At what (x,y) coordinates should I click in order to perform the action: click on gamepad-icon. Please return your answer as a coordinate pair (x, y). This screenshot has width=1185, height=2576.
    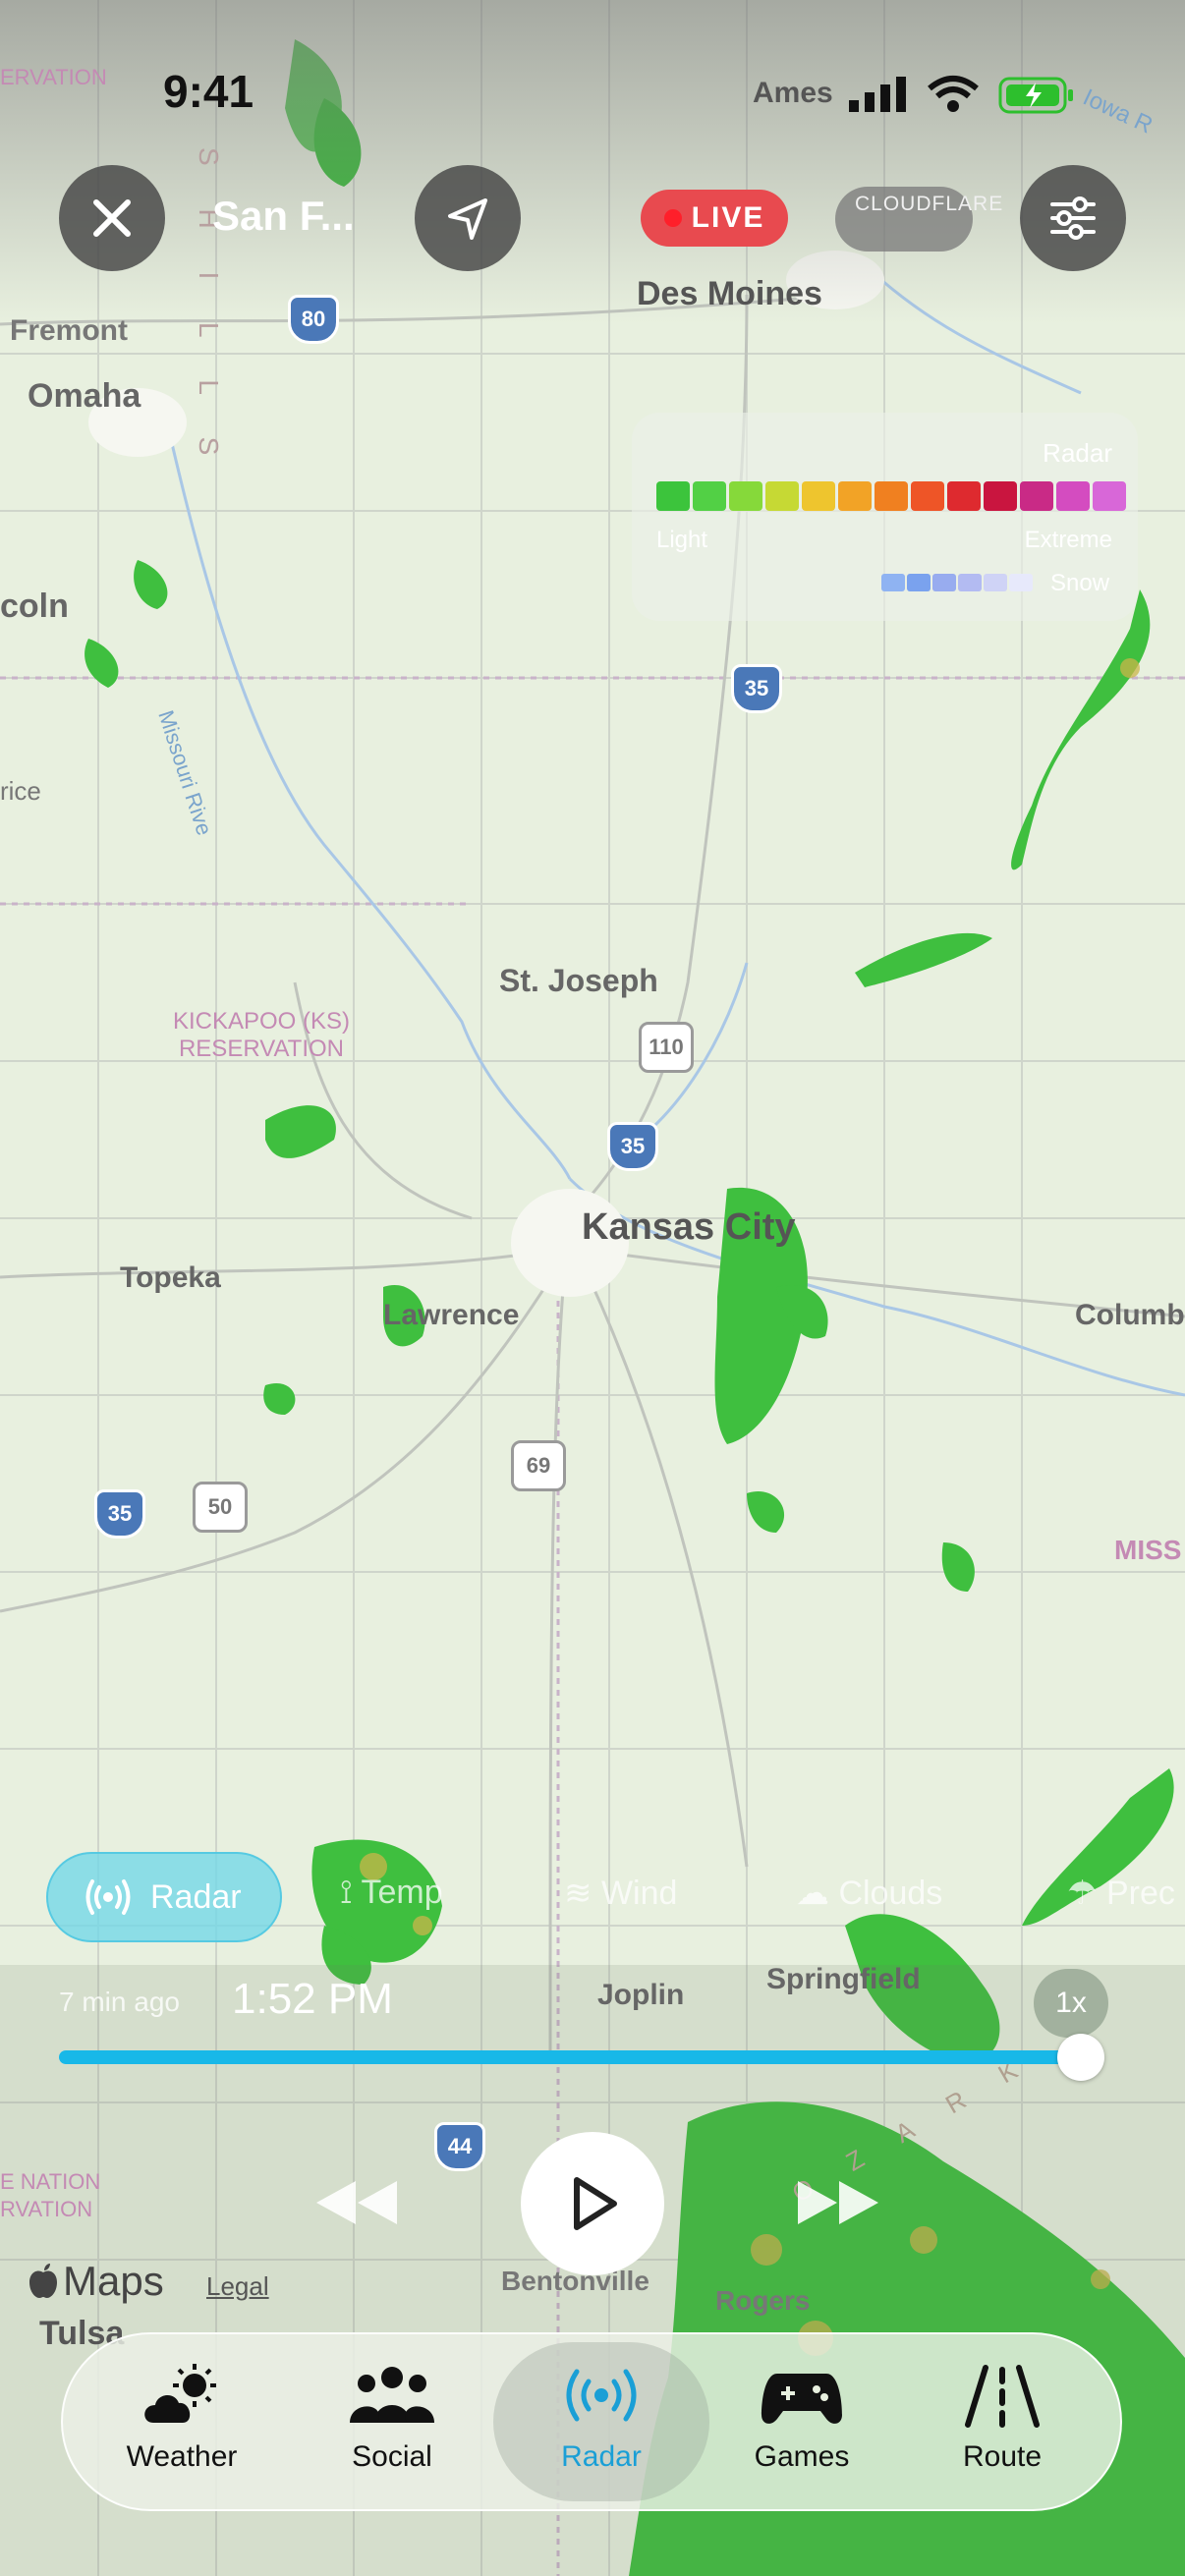
    Looking at the image, I should click on (802, 2399).